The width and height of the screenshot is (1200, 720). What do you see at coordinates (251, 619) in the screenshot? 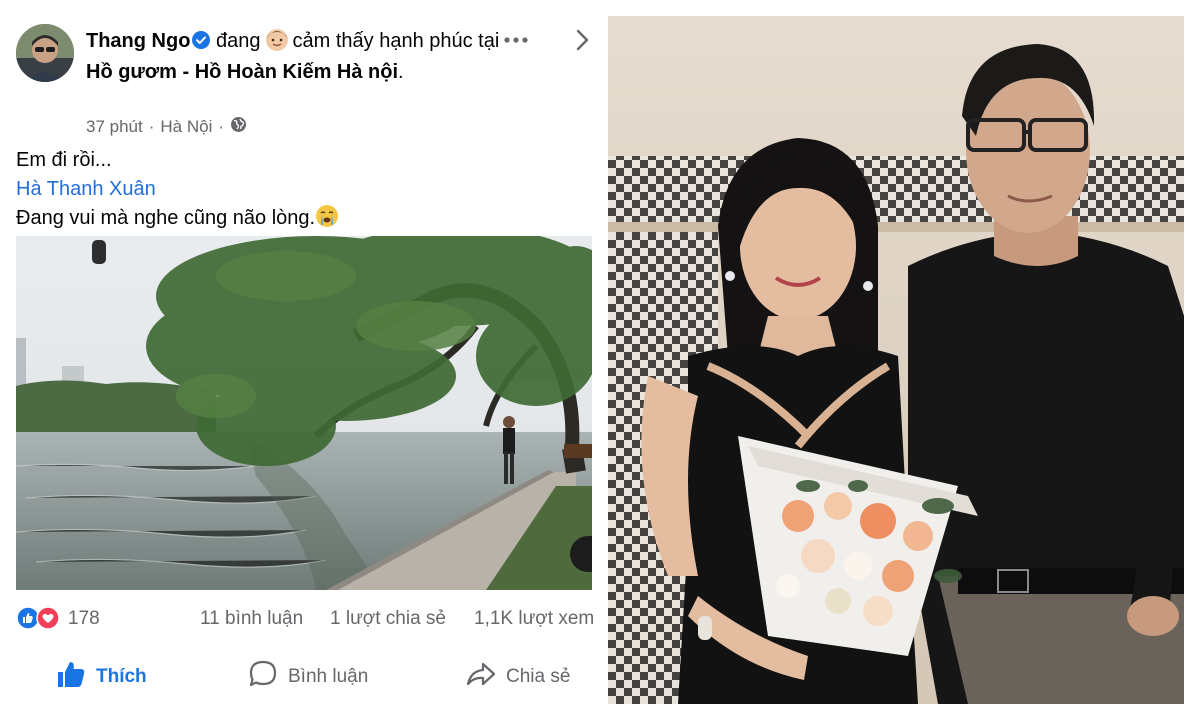
I see `comment-count: 11 bình luận` at bounding box center [251, 619].